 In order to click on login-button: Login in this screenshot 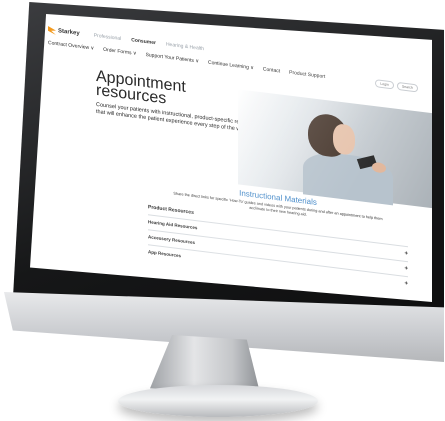, I will do `click(384, 84)`.